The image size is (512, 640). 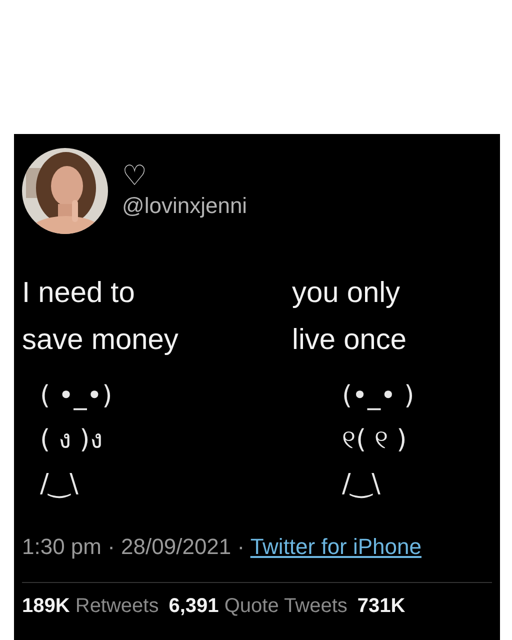 What do you see at coordinates (346, 293) in the screenshot?
I see `tweet-text: you only` at bounding box center [346, 293].